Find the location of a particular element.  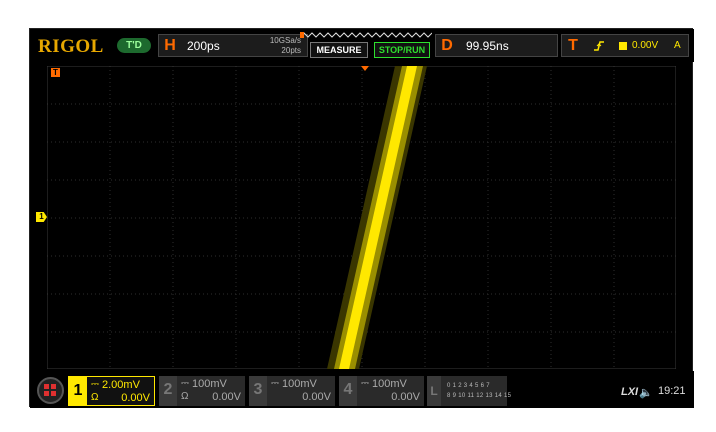

horizontal-settings: H 200ps 10GSa/s 20pts is located at coordinates (233, 45).